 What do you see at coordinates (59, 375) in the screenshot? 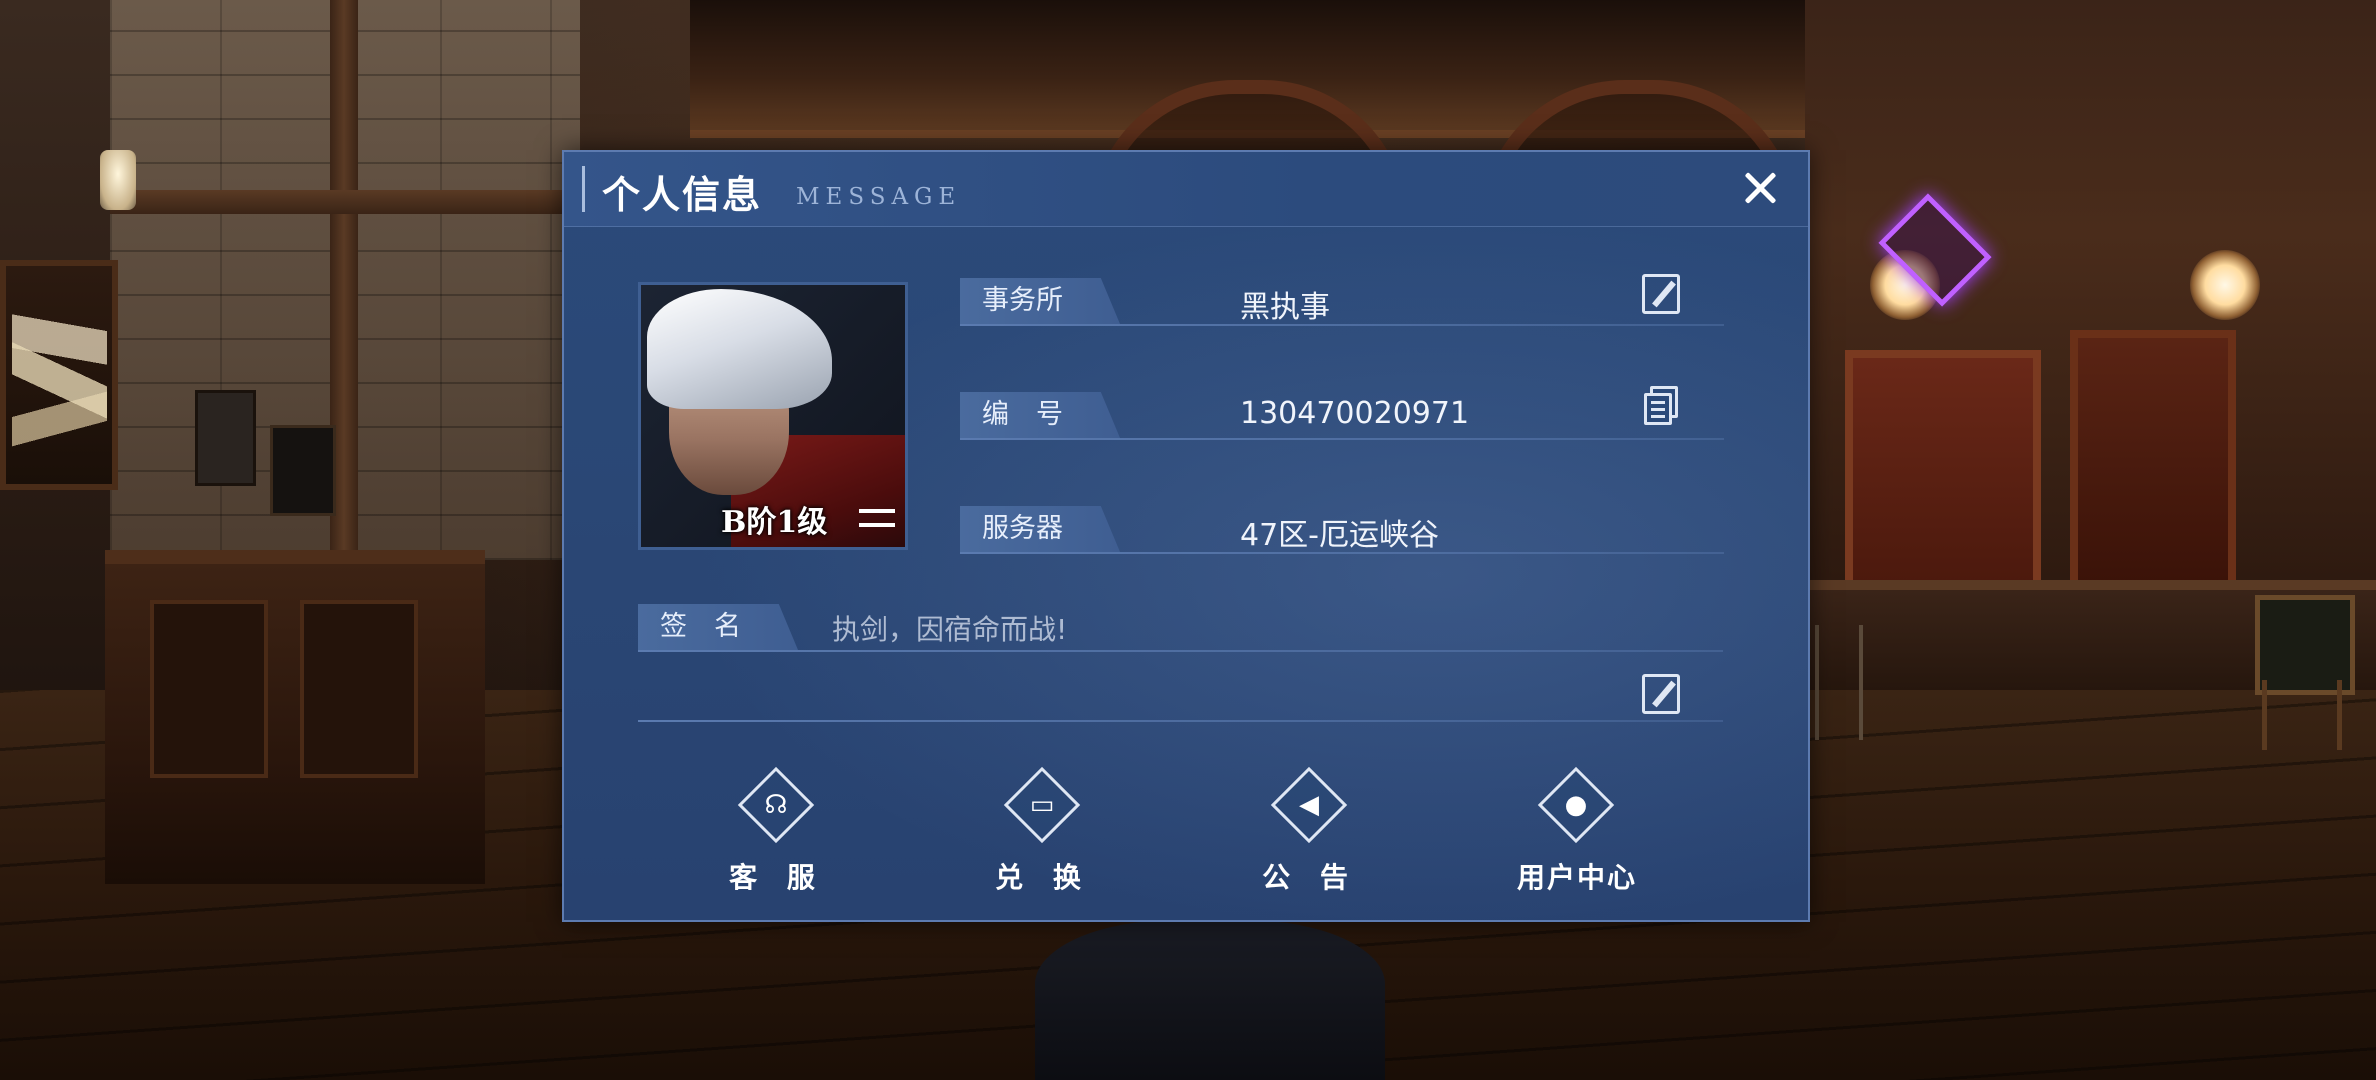
I see `background-notes` at bounding box center [59, 375].